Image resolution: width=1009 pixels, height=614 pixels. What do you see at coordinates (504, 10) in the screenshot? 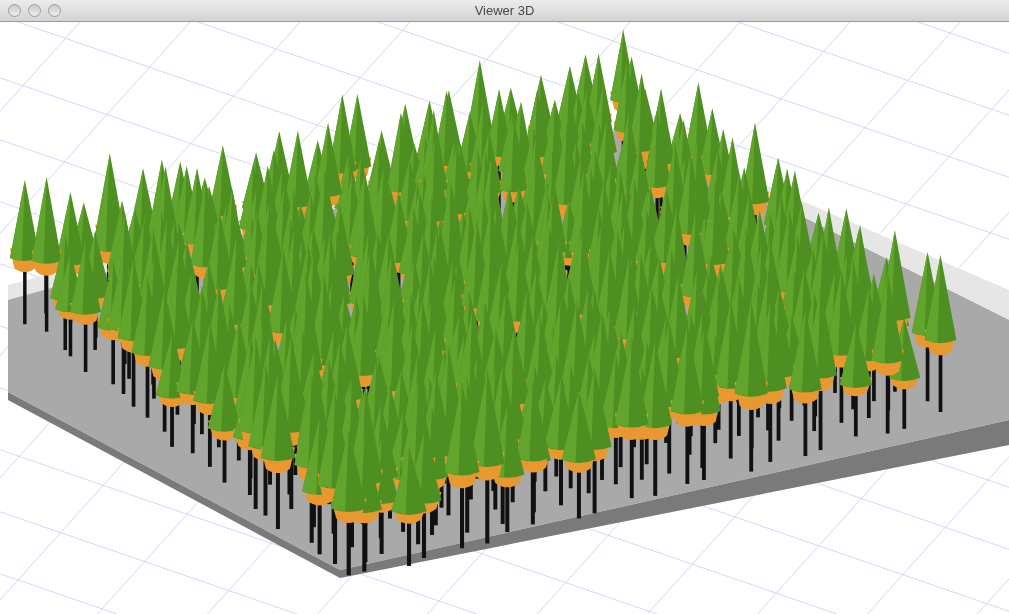
I see `window-title: Viewer 3D` at bounding box center [504, 10].